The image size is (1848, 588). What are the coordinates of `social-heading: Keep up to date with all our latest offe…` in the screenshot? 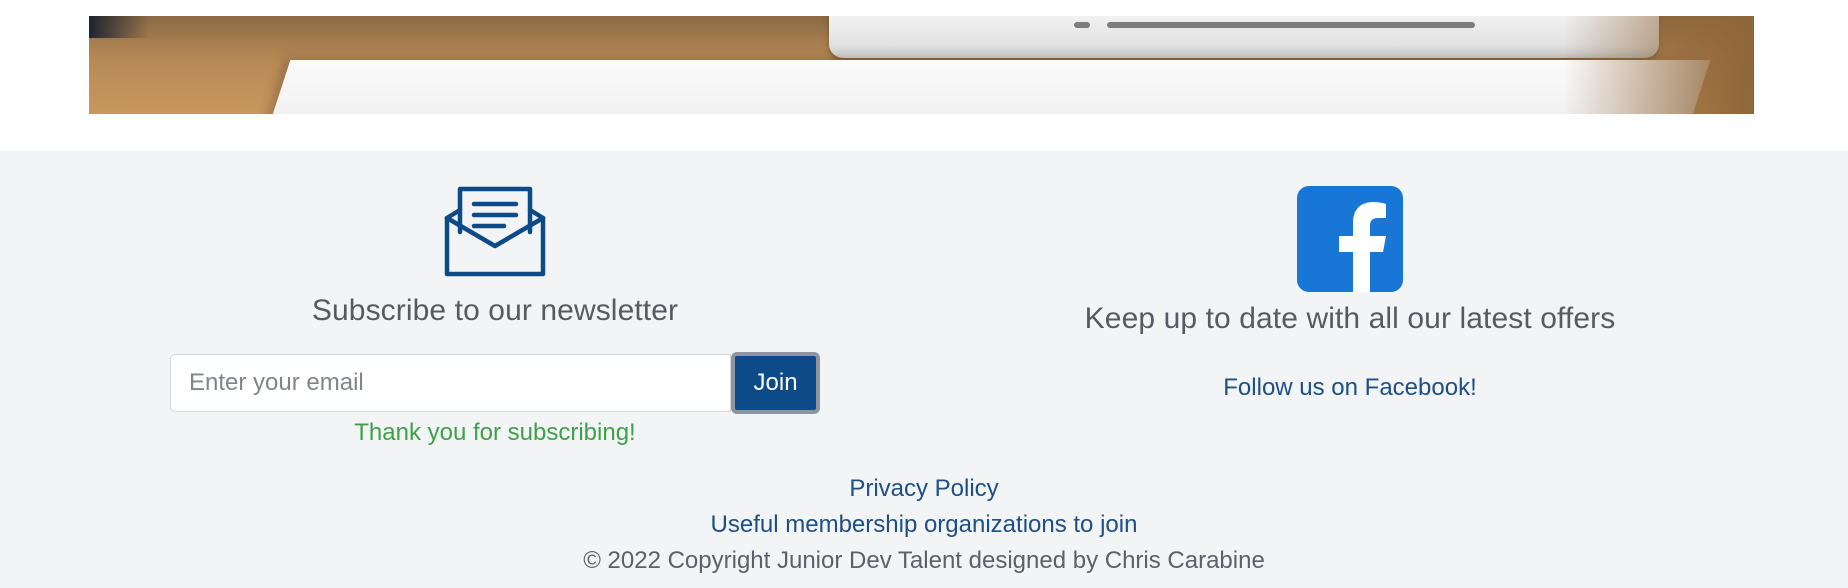 It's located at (1350, 318).